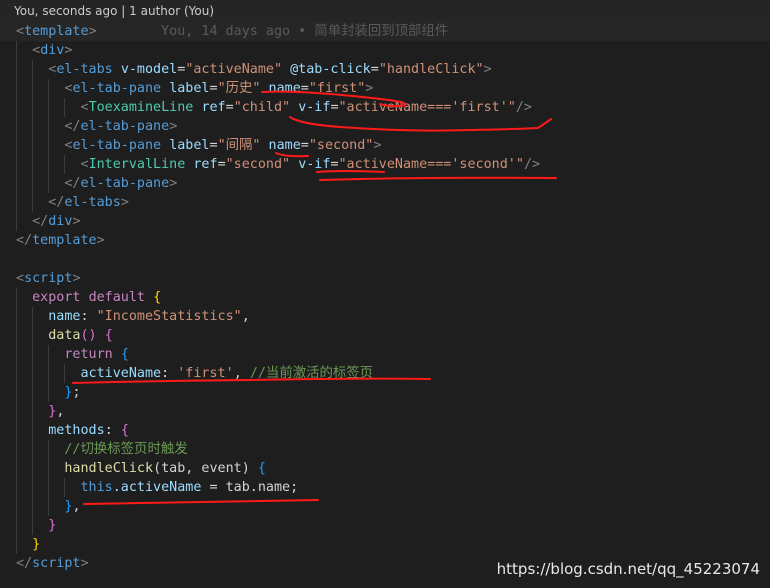  What do you see at coordinates (48, 278) in the screenshot?
I see `code-line: <script>` at bounding box center [48, 278].